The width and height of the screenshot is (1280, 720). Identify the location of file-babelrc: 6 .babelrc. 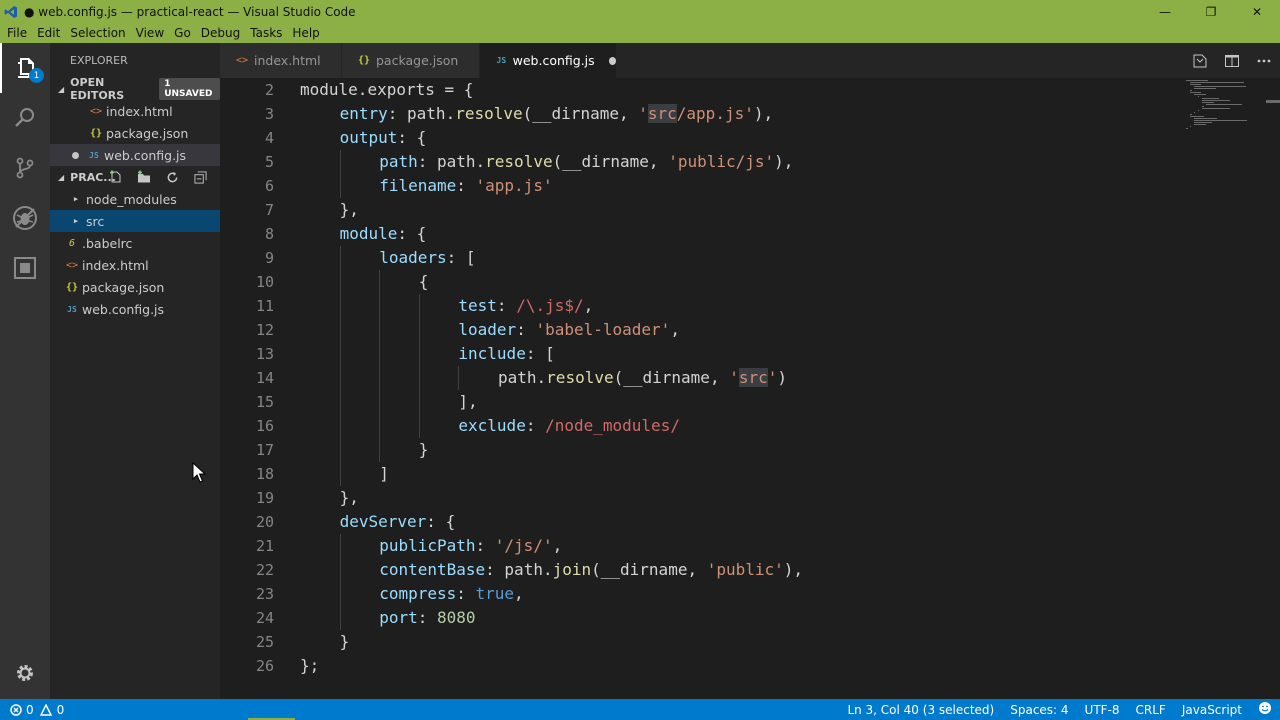
(135, 243).